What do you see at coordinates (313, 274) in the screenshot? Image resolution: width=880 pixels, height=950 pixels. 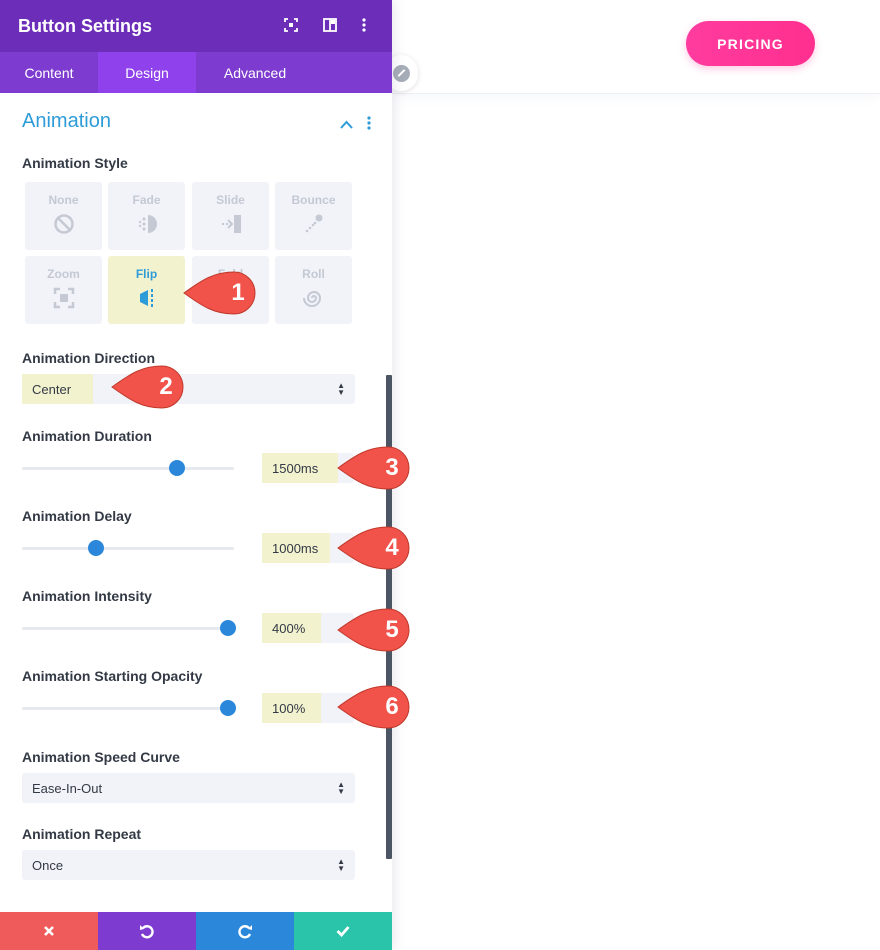 I see `style-option-label: Roll` at bounding box center [313, 274].